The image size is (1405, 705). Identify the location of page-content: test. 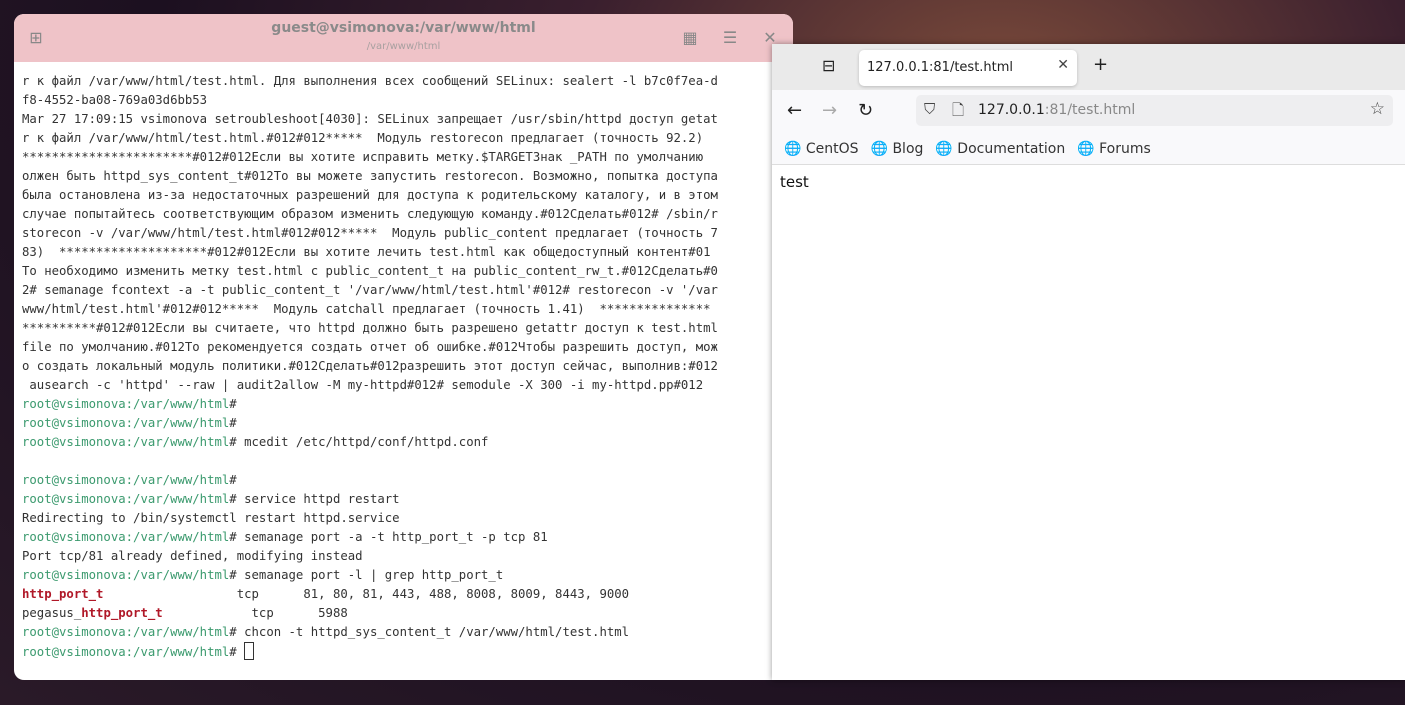
(794, 182).